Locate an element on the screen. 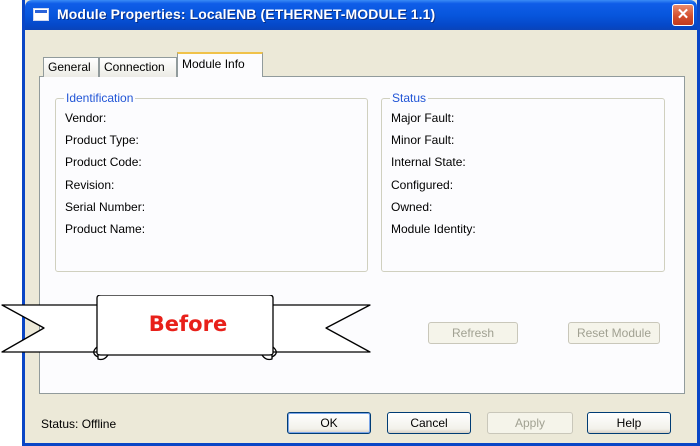 Image resolution: width=700 pixels, height=446 pixels. refresh-button: Refresh is located at coordinates (473, 333).